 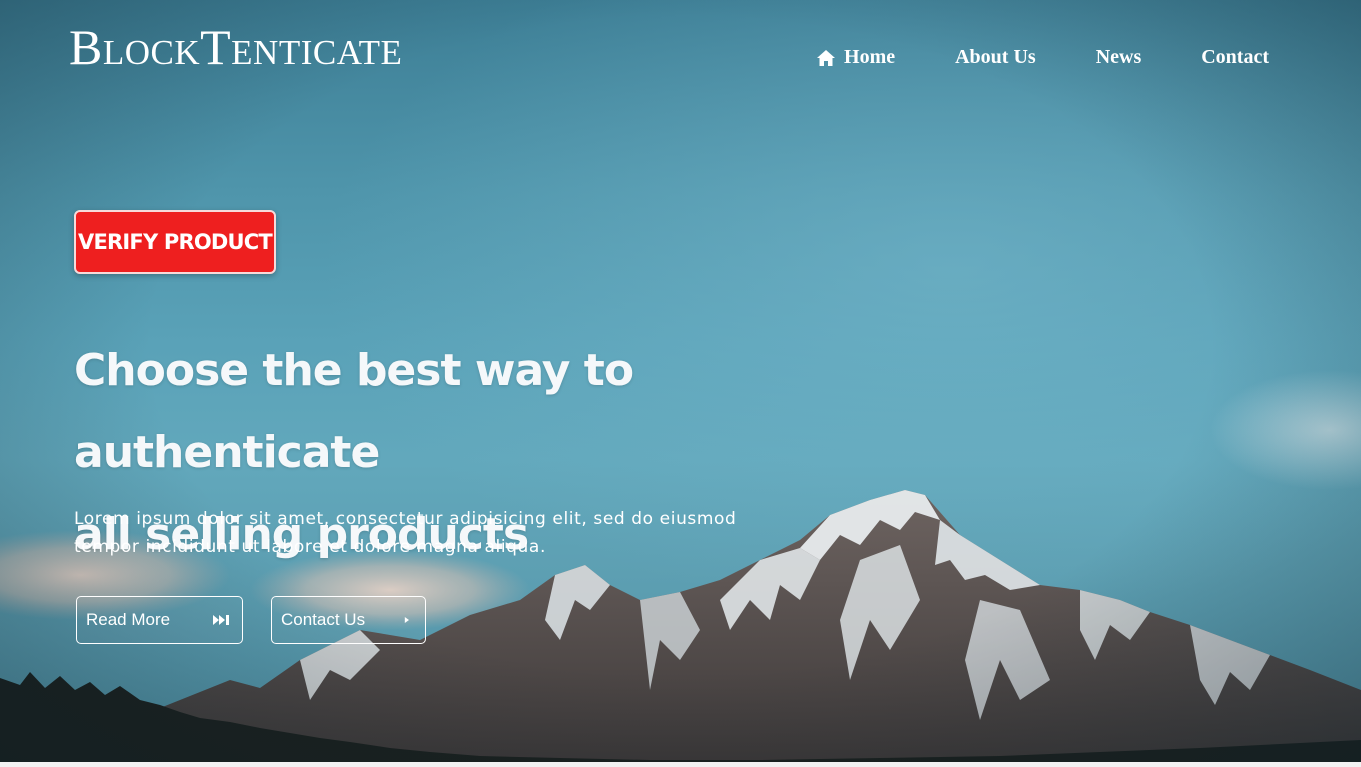 I want to click on read-more-label: Read More, so click(x=128, y=619).